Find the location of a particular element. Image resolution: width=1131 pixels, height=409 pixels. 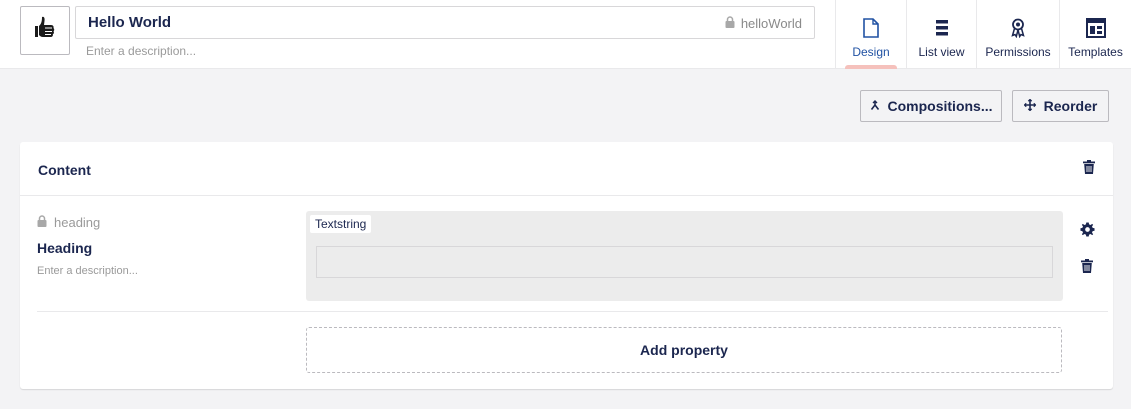

list-view-icon is located at coordinates (942, 28).